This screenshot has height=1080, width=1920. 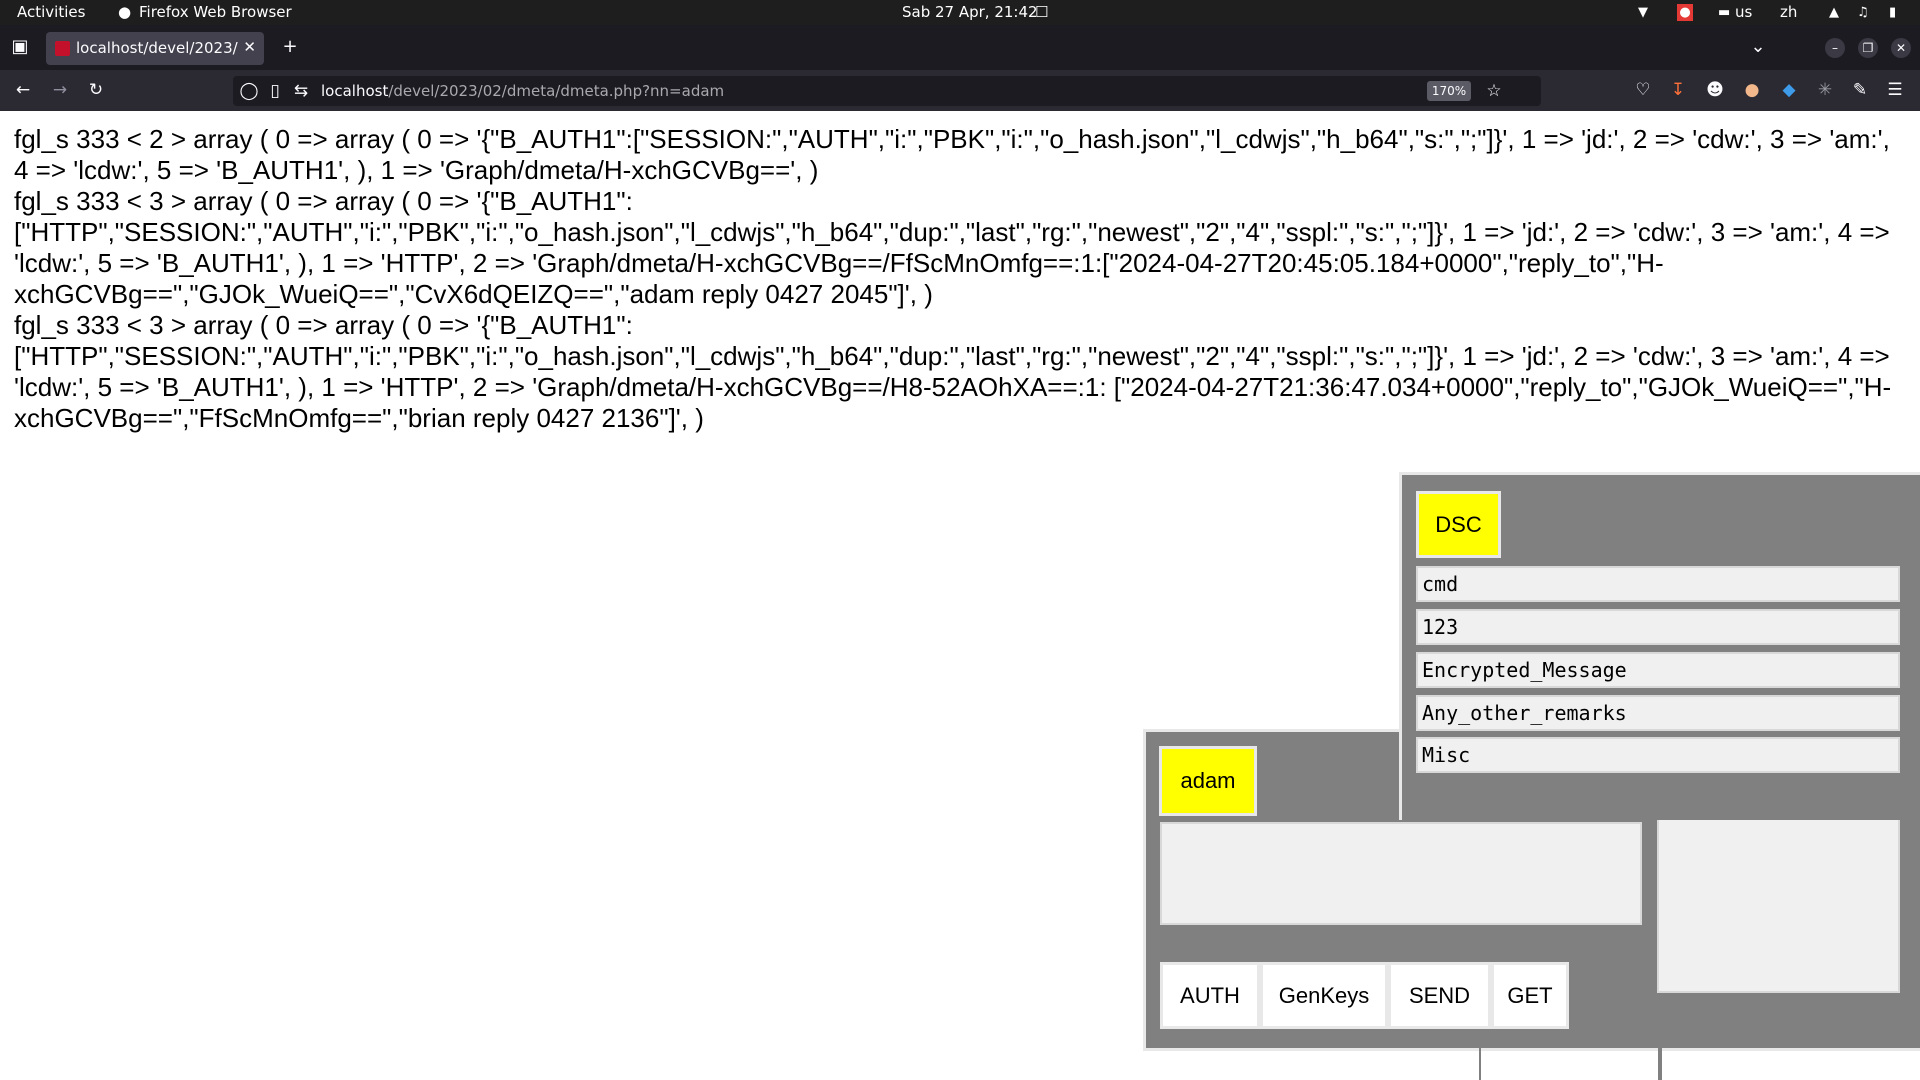 I want to click on battery-icon: ▮, so click(x=1892, y=12).